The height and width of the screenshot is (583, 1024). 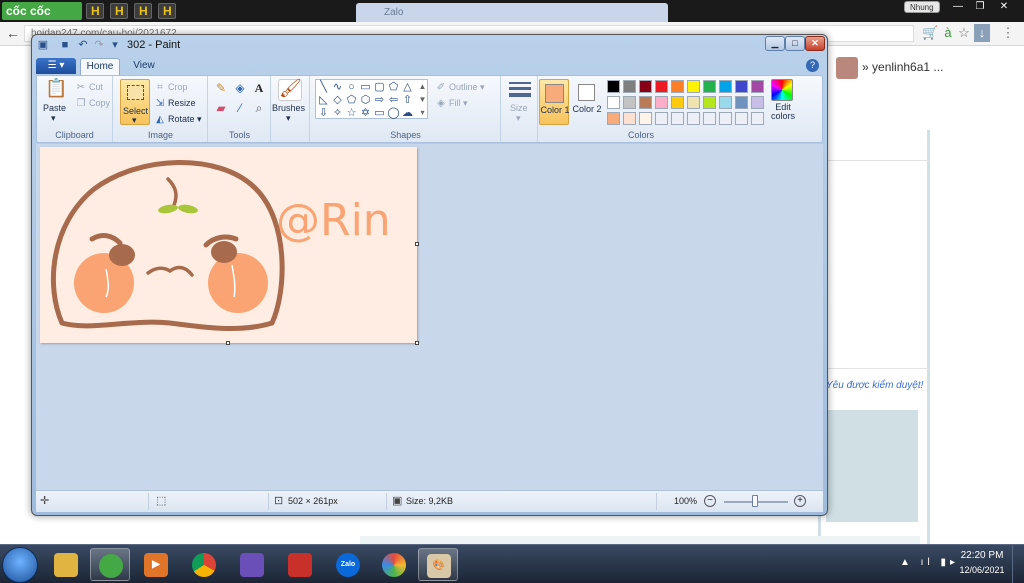 What do you see at coordinates (290, 90) in the screenshot?
I see `brush-icon: 🖌` at bounding box center [290, 90].